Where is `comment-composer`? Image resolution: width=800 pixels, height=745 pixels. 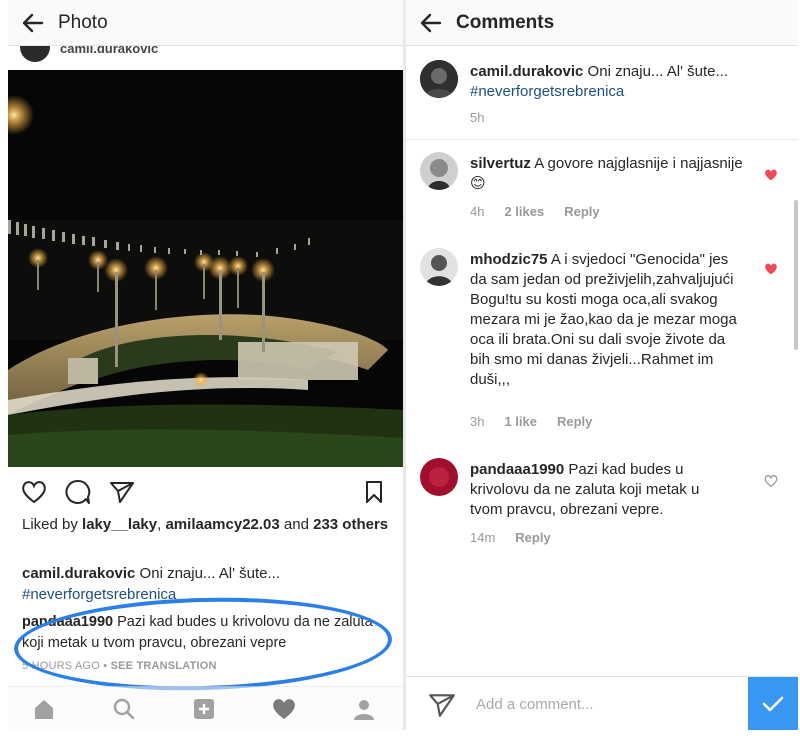 comment-composer is located at coordinates (602, 703).